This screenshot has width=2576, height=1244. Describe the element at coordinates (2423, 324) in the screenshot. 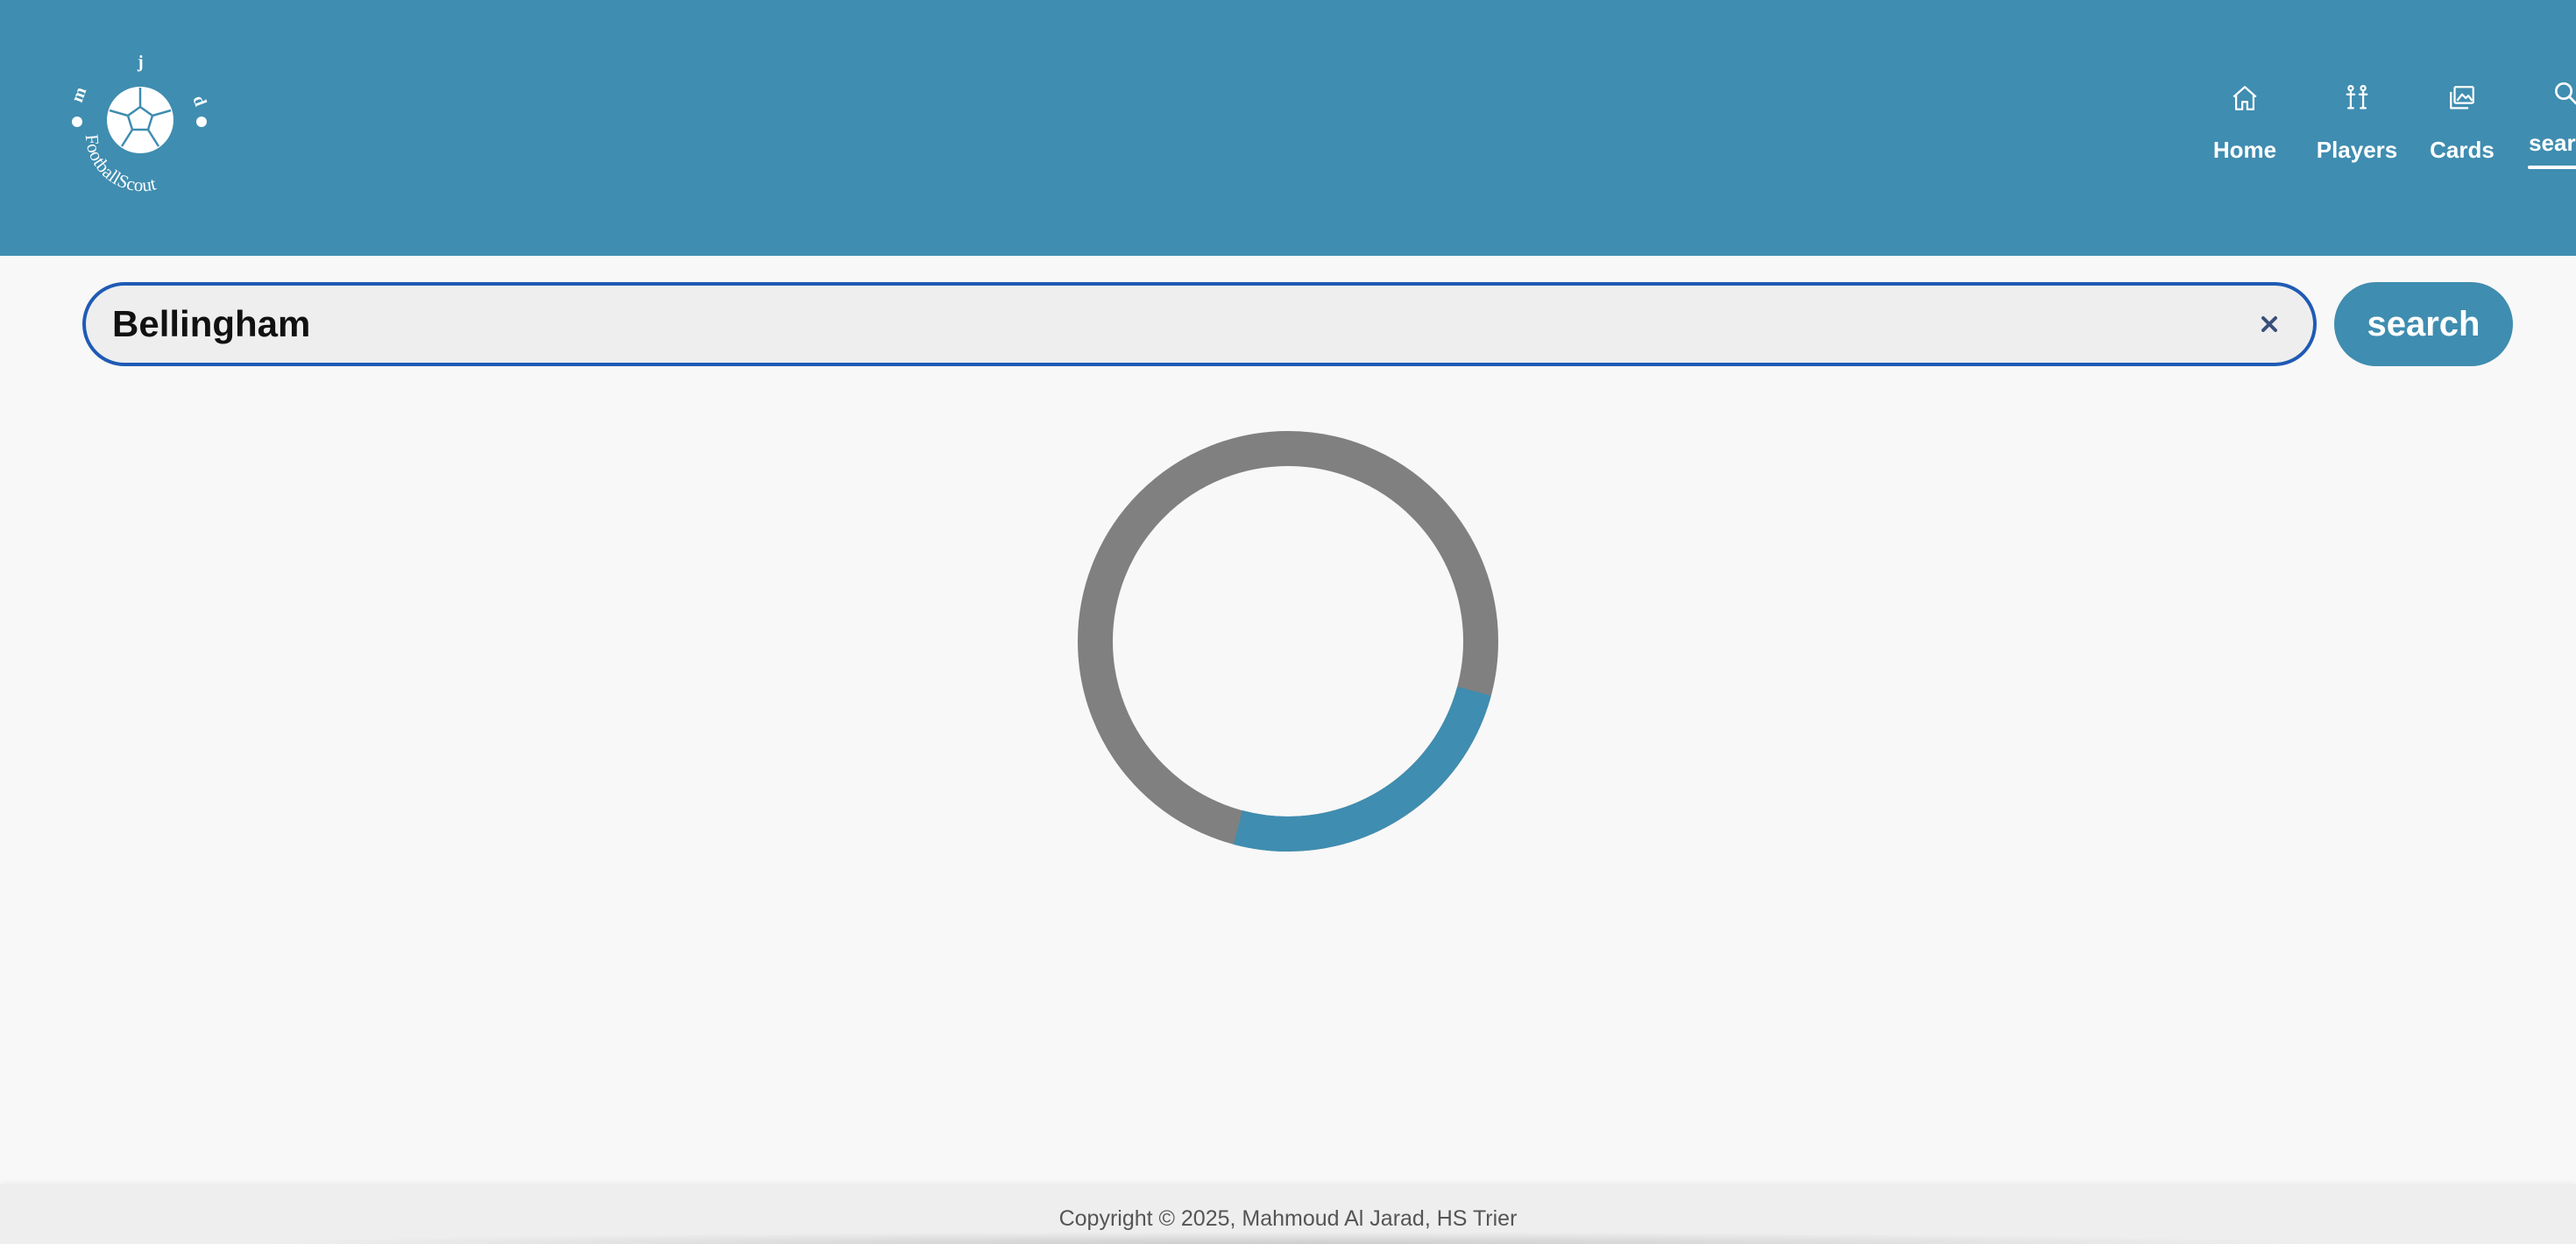

I see `search-button: search` at that location.